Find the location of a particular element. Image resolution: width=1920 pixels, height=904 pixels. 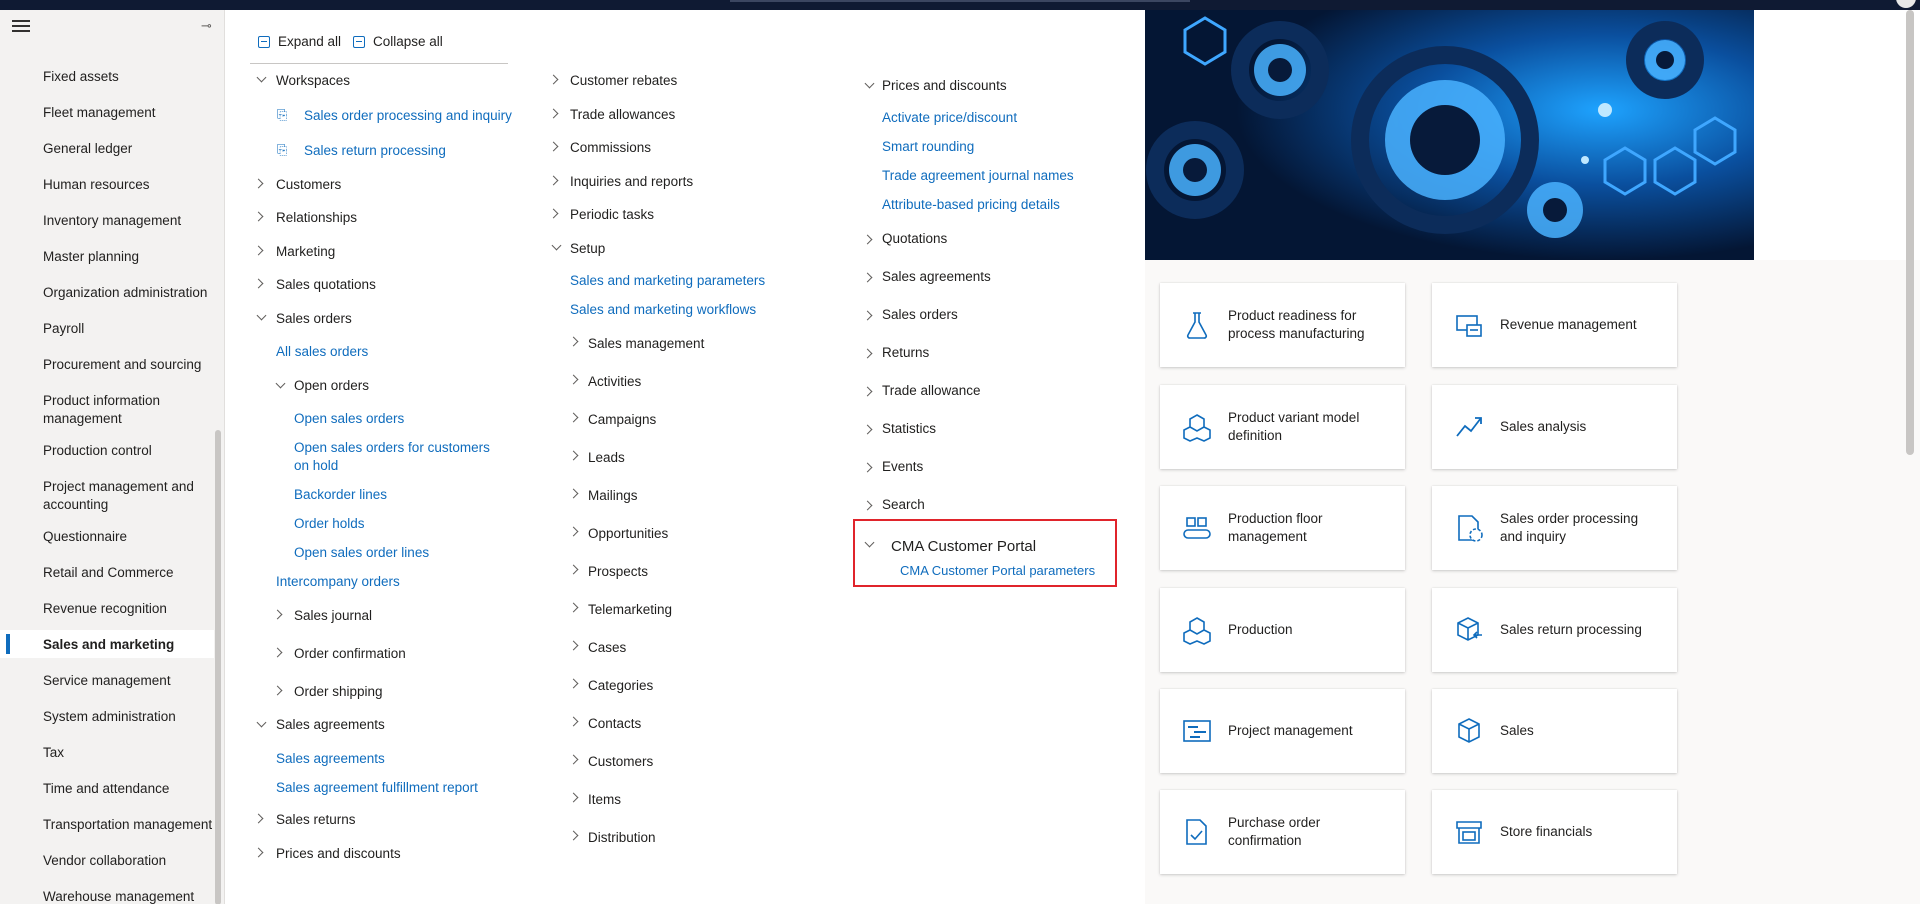

sidebar-item-product-information-management: Product information management is located at coordinates (128, 410).